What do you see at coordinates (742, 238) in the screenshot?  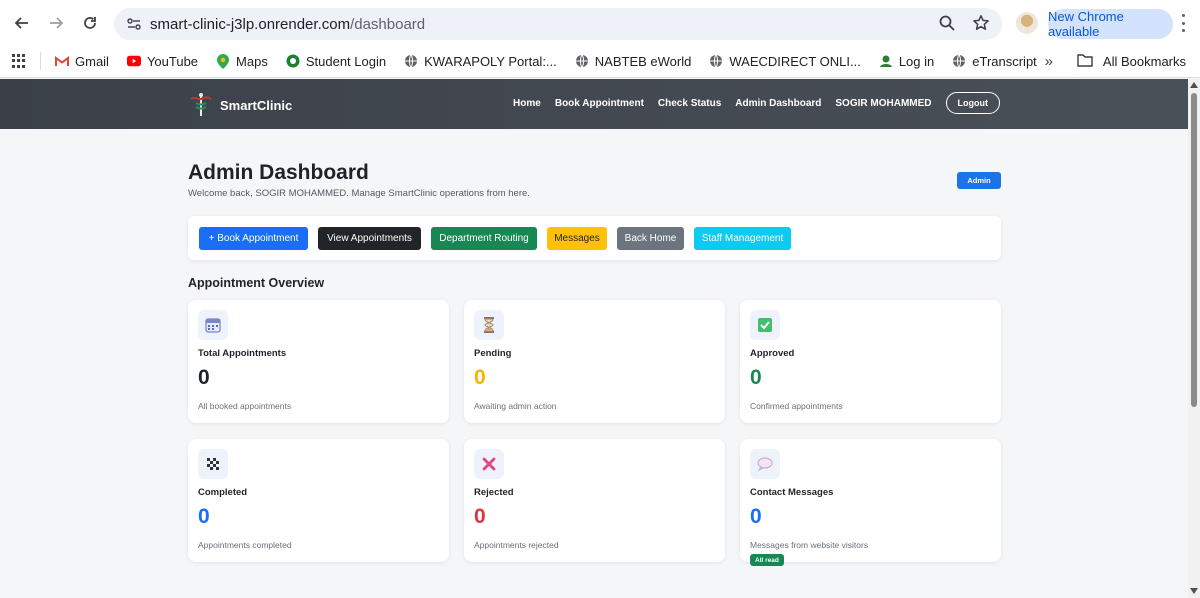 I see `staff-management-button: Staff Management` at bounding box center [742, 238].